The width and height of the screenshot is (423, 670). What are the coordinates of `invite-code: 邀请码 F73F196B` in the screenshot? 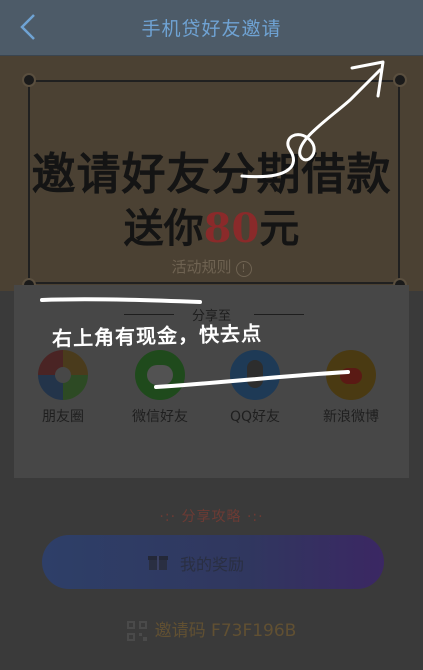 It's located at (211, 628).